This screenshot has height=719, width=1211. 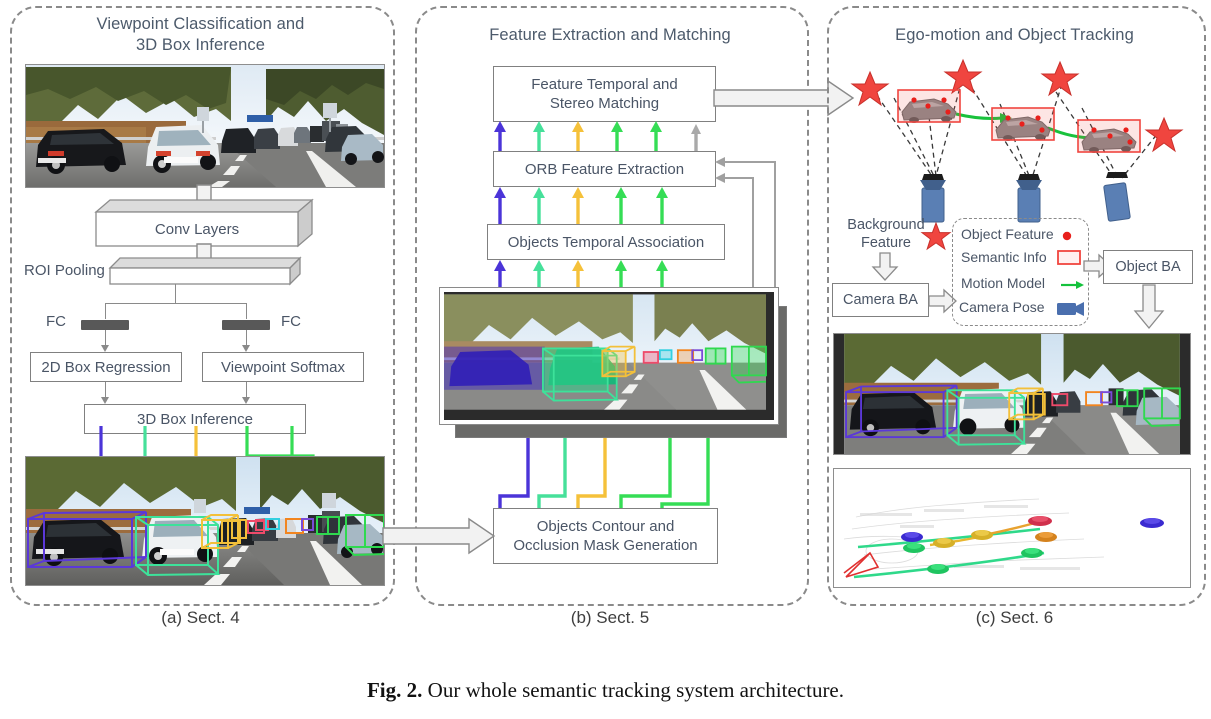 What do you see at coordinates (1069, 257) in the screenshot?
I see `red-rect-icon` at bounding box center [1069, 257].